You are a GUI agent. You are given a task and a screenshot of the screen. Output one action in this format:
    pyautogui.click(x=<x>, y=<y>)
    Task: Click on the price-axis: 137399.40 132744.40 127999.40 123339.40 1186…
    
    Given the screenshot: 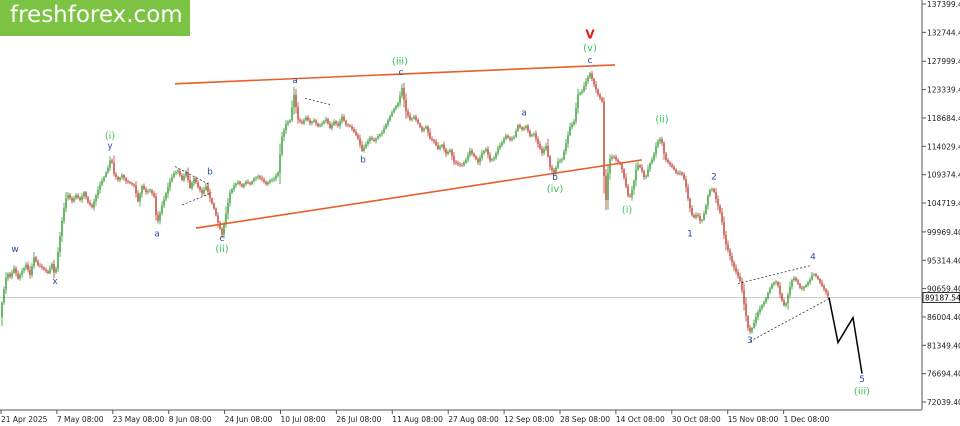 What is the action you would take?
    pyautogui.click(x=940, y=205)
    